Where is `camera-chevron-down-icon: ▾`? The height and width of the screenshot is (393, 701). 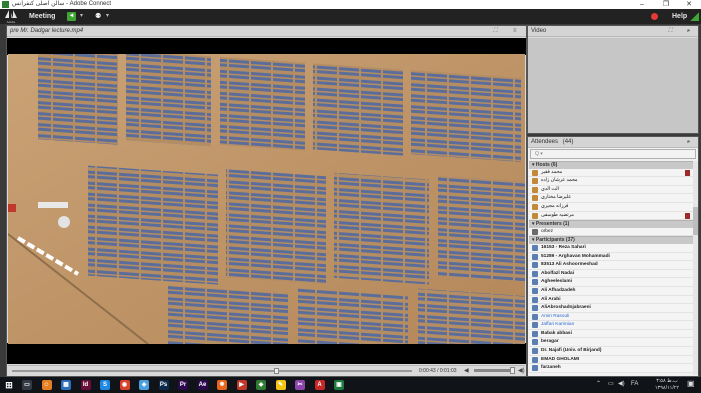
camera-chevron-down-icon: ▾ is located at coordinates (107, 16).